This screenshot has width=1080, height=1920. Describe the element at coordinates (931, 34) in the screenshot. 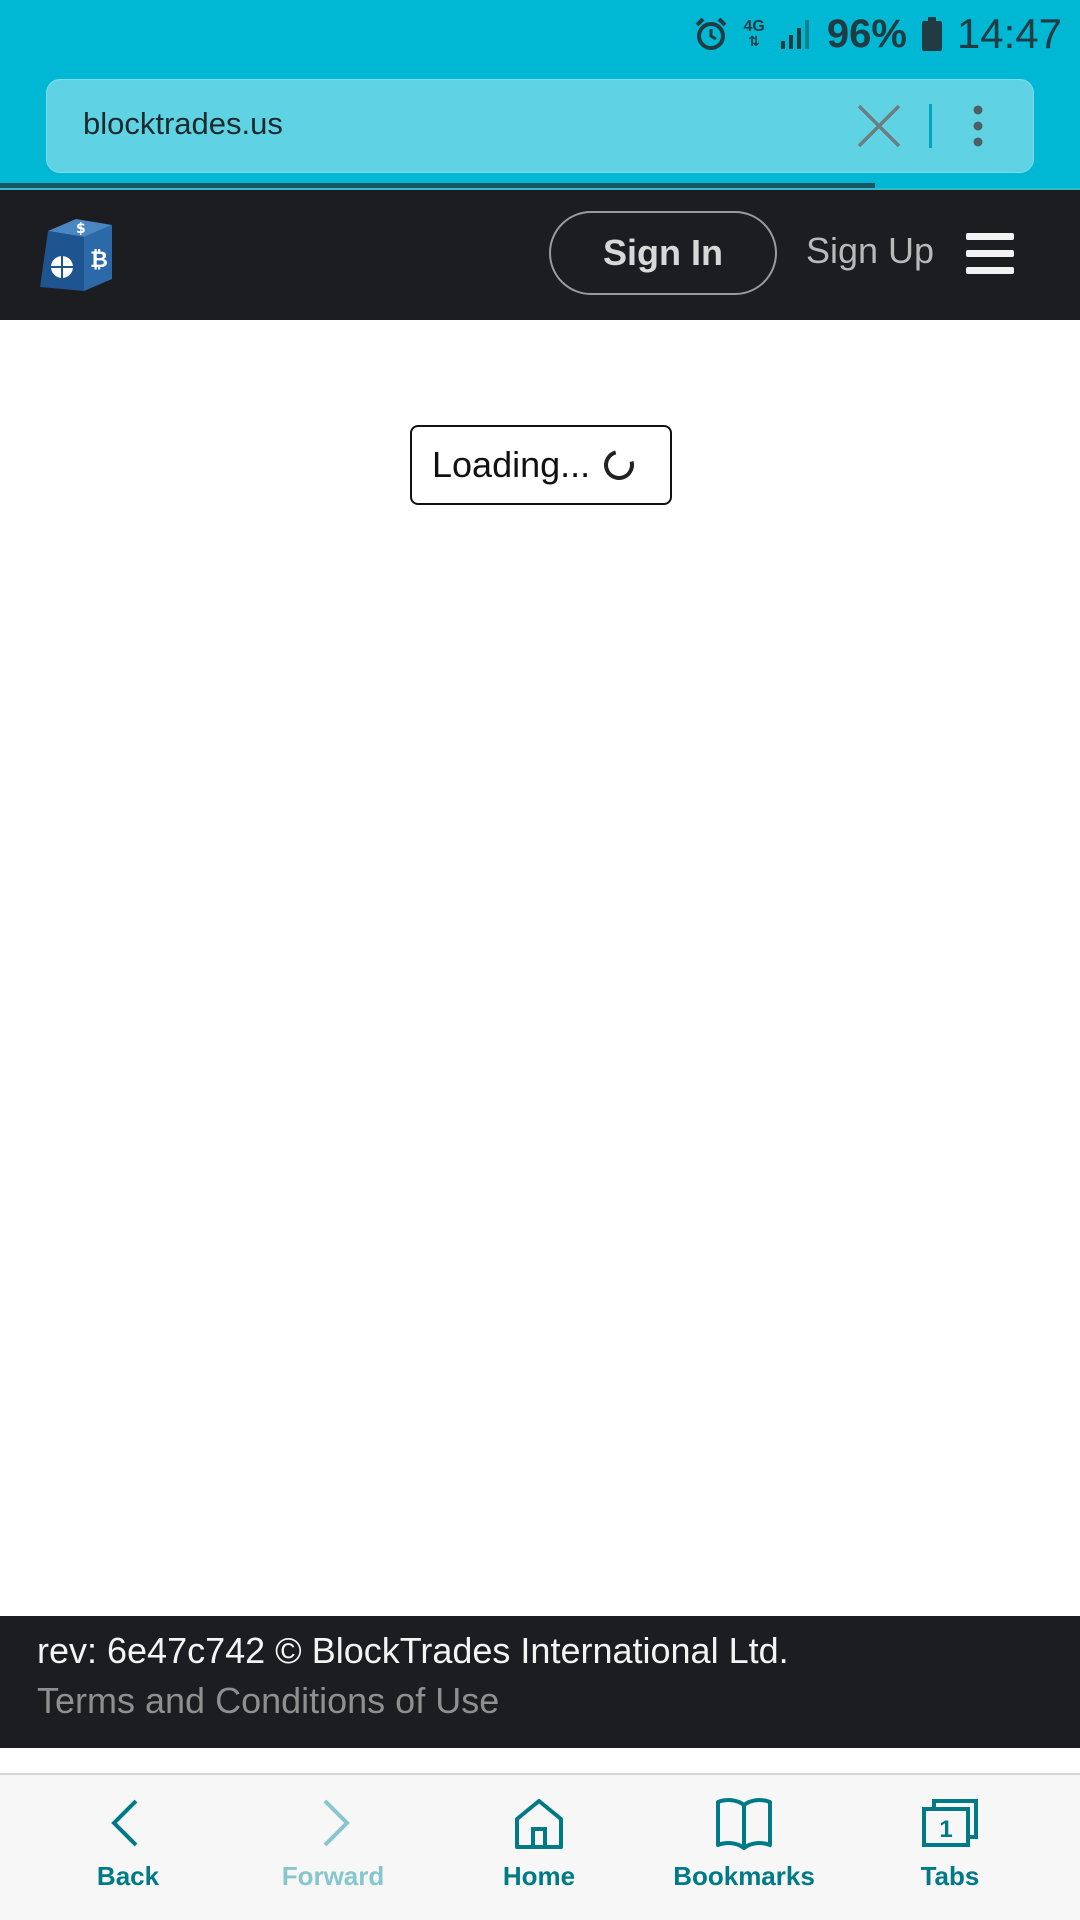

I see `battery-icon` at that location.